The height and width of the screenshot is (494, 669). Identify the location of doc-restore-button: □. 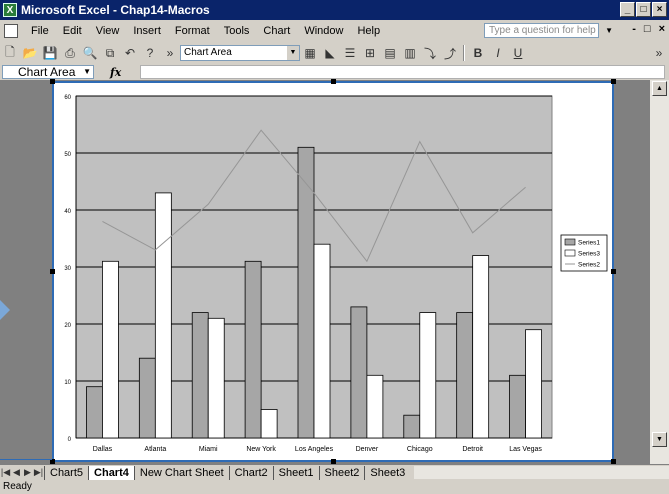
(647, 29).